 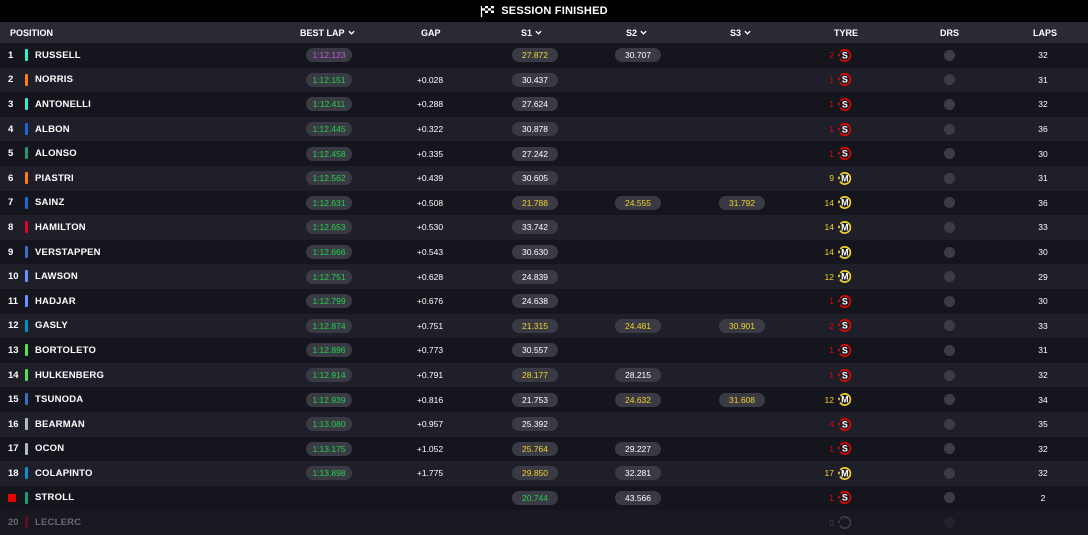 What do you see at coordinates (831, 424) in the screenshot?
I see `tyre-age: 4` at bounding box center [831, 424].